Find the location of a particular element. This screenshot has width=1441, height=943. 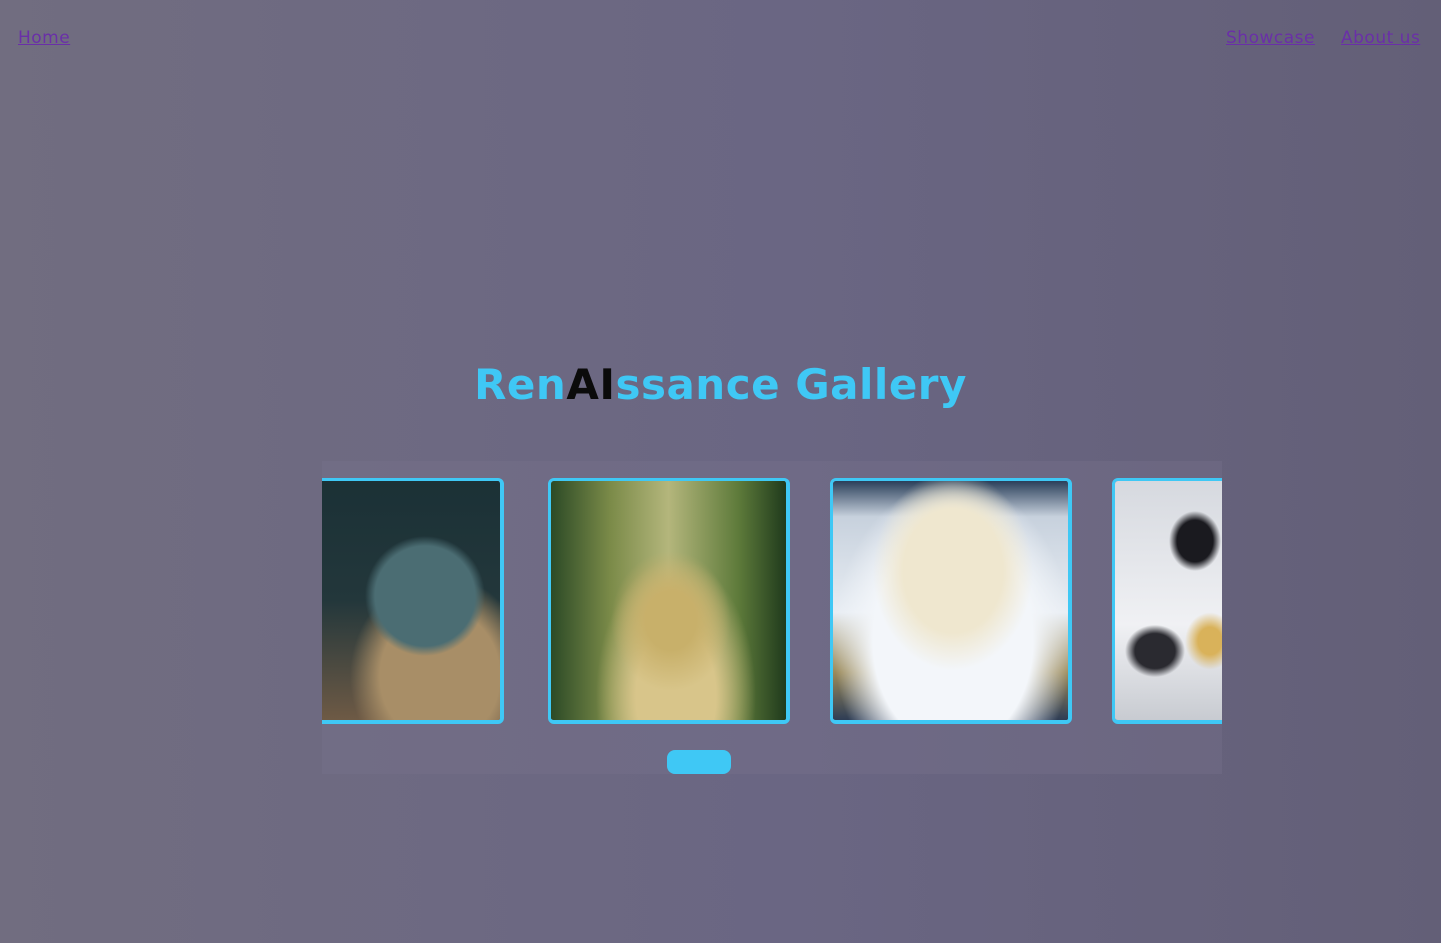

lioness-painting-image is located at coordinates (668, 600).